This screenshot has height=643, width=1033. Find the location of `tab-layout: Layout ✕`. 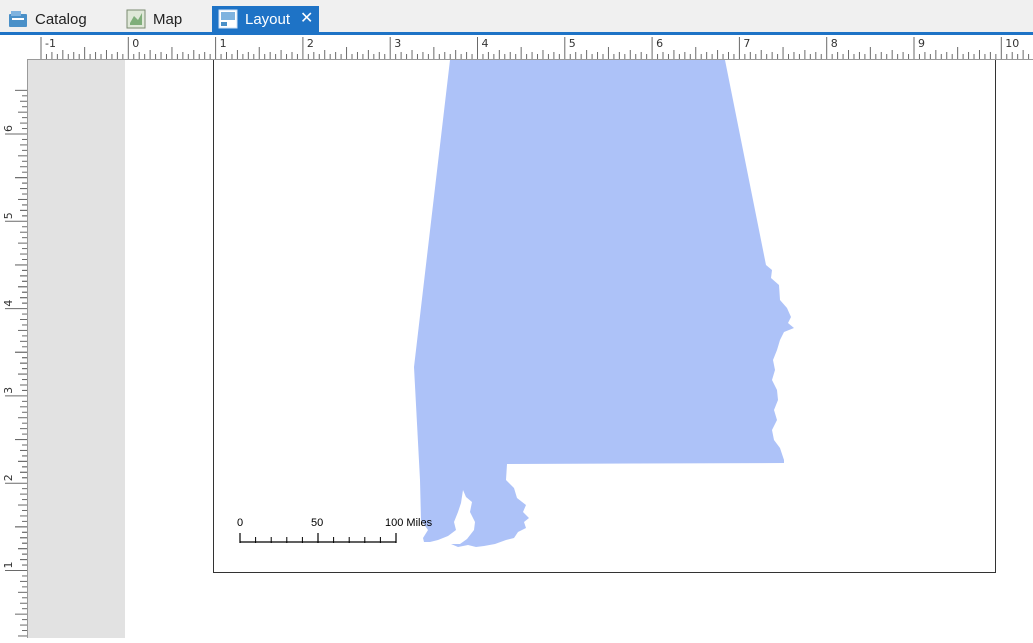

tab-layout: Layout ✕ is located at coordinates (266, 19).